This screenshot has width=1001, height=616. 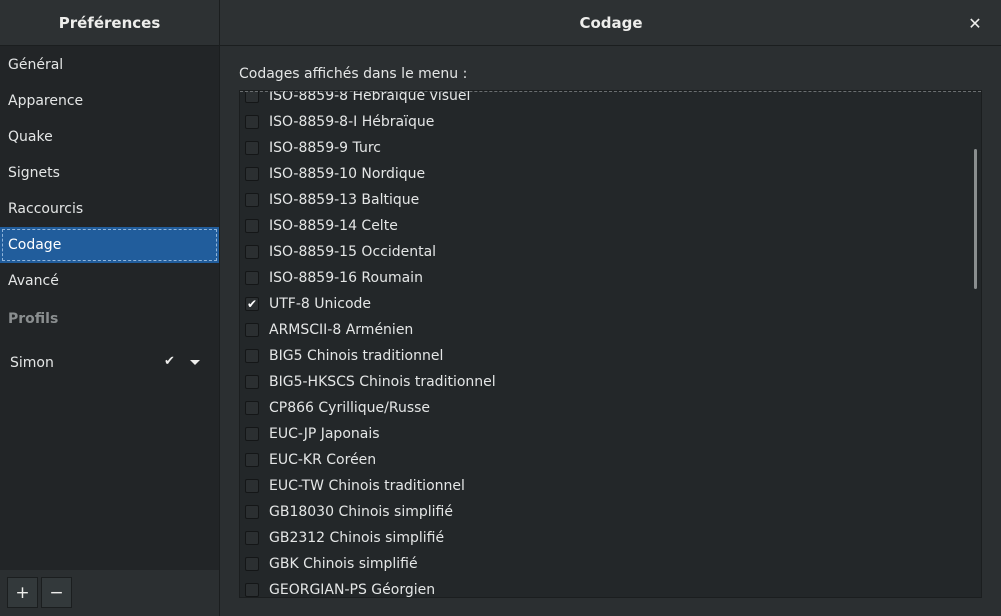 What do you see at coordinates (610, 304) in the screenshot?
I see `encoding-row: ✔ UTF-8 Unicode` at bounding box center [610, 304].